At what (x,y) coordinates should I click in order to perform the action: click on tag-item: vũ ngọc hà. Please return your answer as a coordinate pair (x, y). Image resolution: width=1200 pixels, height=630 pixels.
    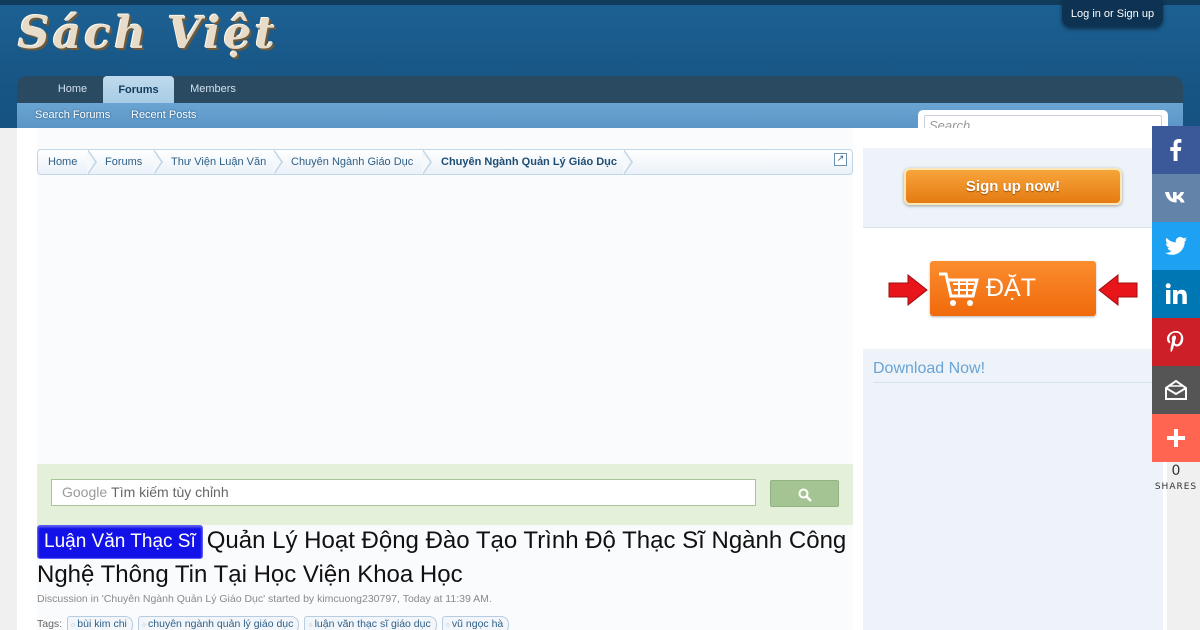
    Looking at the image, I should click on (475, 623).